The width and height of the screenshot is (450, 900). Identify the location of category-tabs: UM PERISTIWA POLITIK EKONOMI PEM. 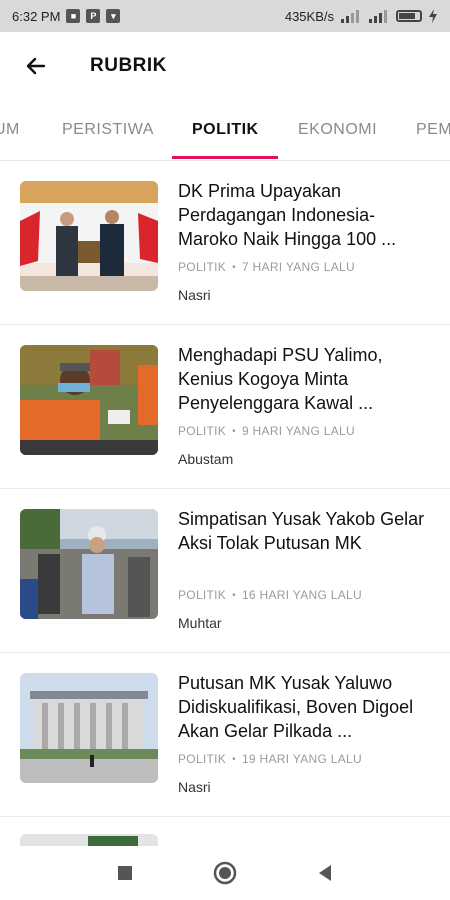
(225, 130).